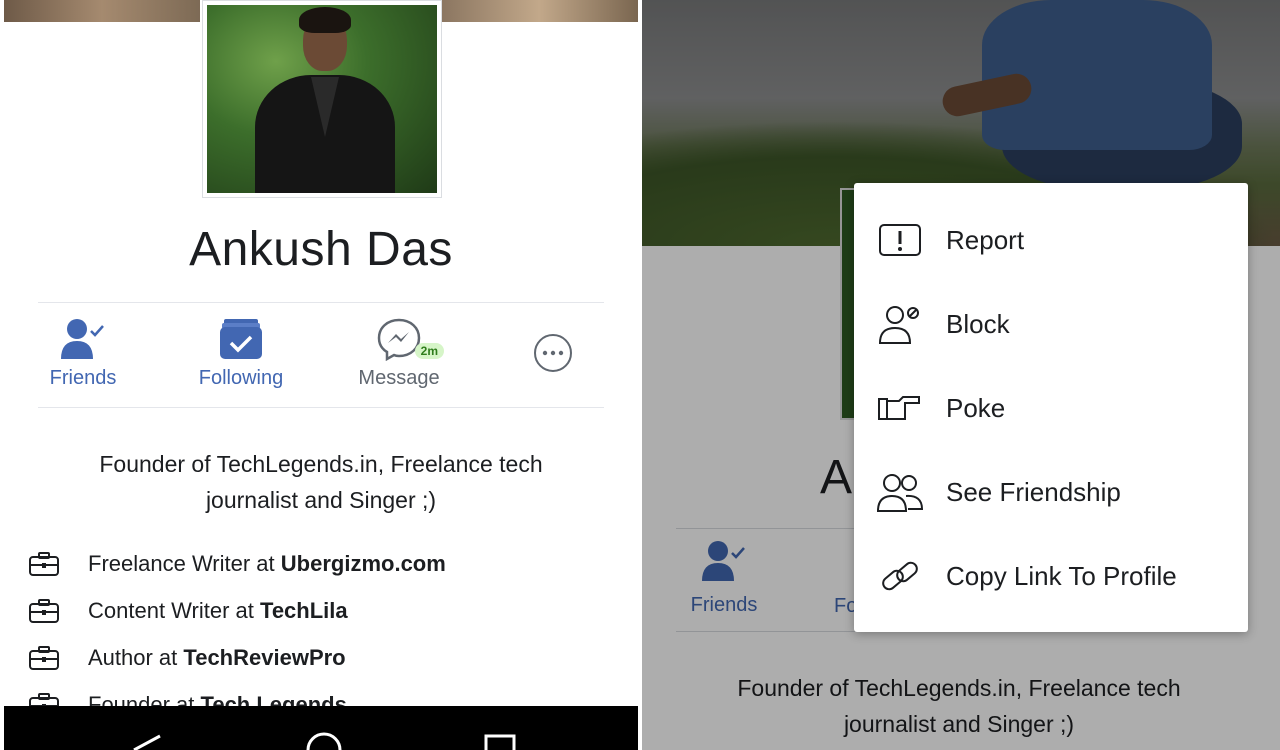 The width and height of the screenshot is (1280, 750). I want to click on following-button: Following, so click(241, 351).